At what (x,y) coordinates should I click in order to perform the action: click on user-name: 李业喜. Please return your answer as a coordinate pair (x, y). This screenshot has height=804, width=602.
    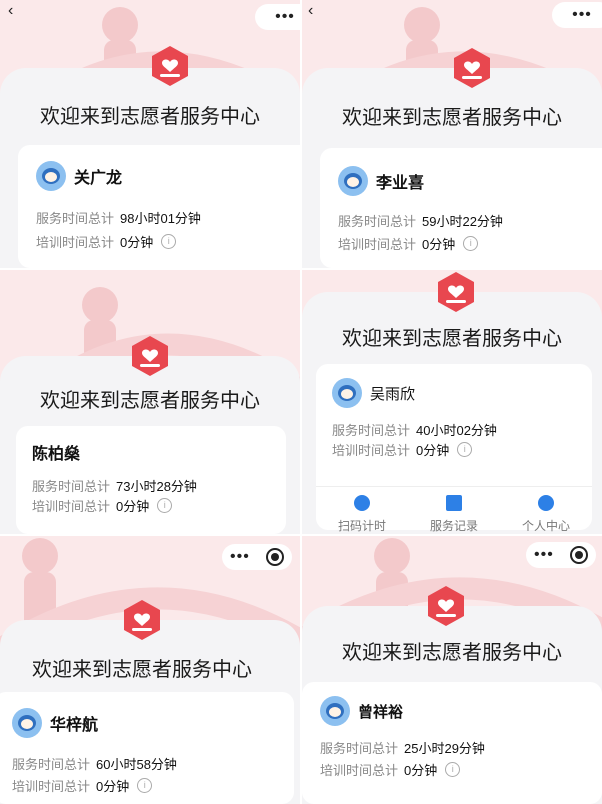
    Looking at the image, I should click on (400, 183).